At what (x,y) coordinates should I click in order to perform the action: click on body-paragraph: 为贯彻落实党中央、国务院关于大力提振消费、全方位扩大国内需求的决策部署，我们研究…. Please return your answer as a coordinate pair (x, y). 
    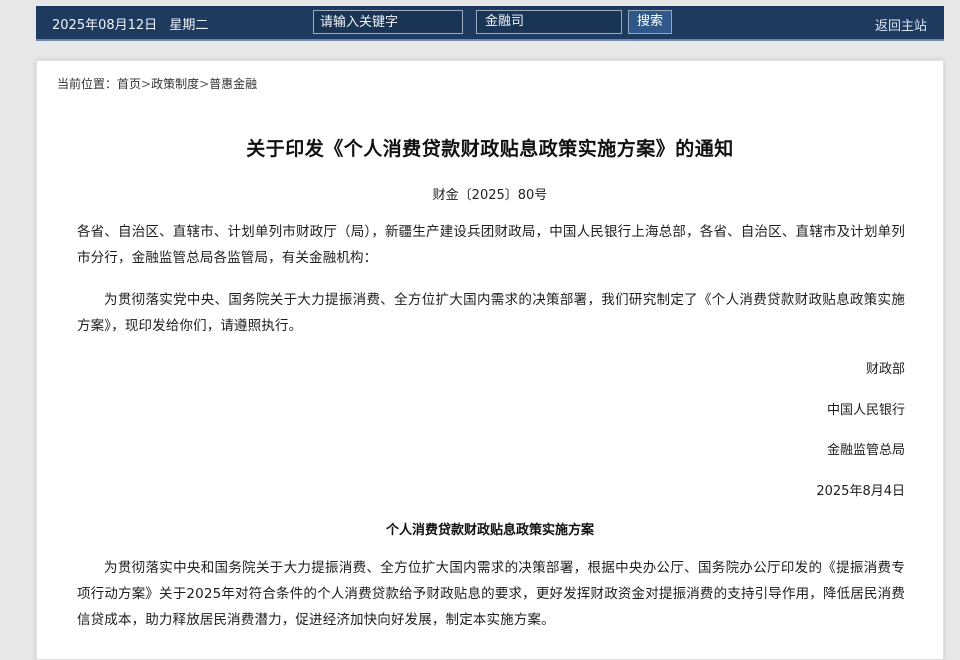
    Looking at the image, I should click on (491, 313).